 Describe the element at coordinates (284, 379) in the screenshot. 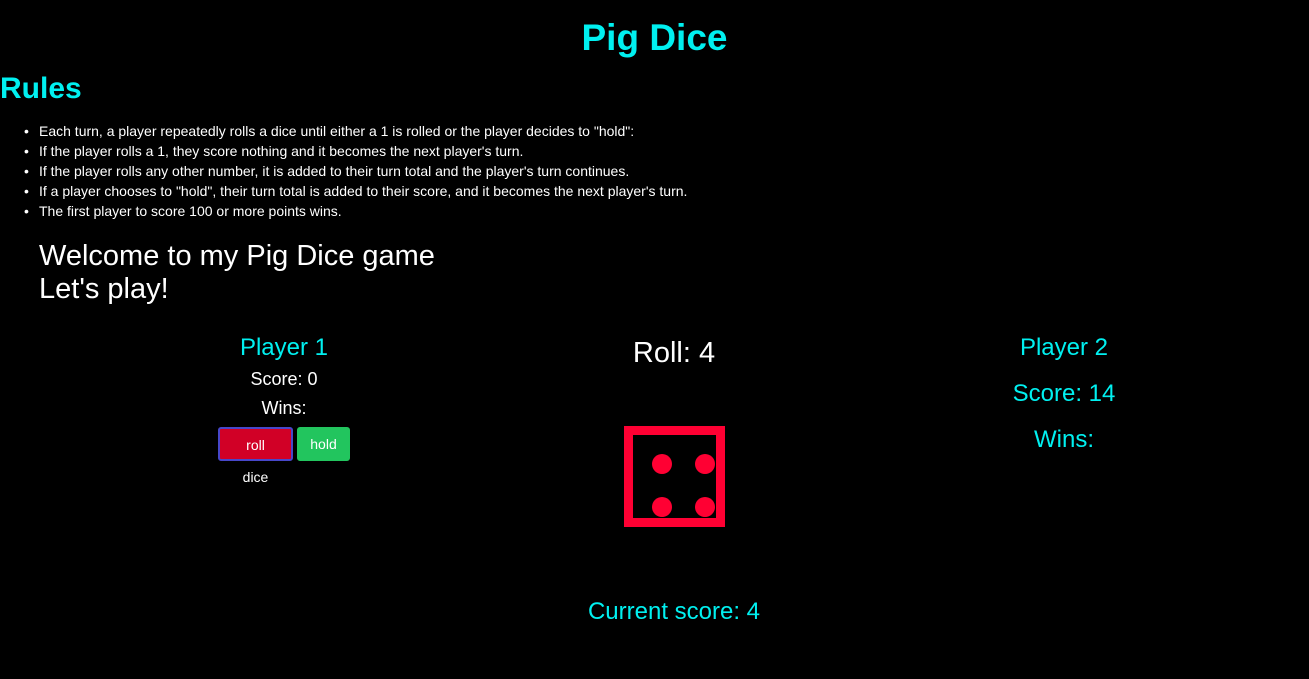

I see `player-1-score: Score: 0` at that location.